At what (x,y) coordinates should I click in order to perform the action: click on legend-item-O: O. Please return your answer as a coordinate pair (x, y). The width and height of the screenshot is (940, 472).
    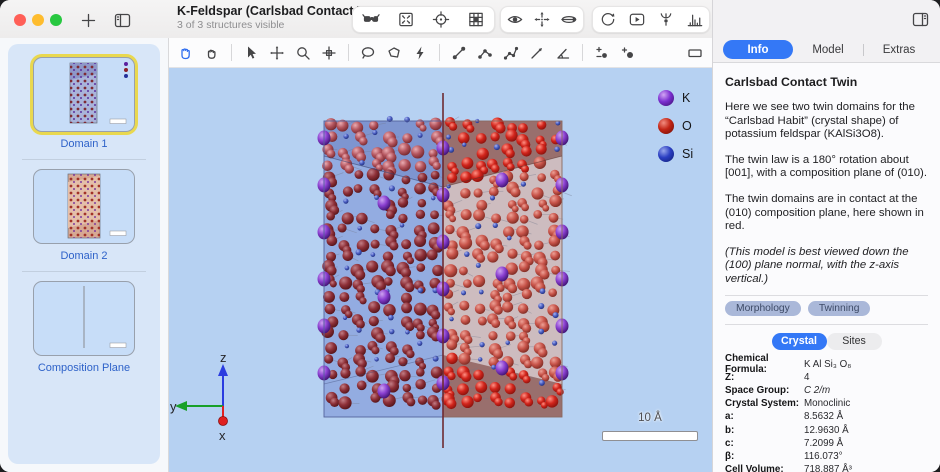
    Looking at the image, I should click on (675, 126).